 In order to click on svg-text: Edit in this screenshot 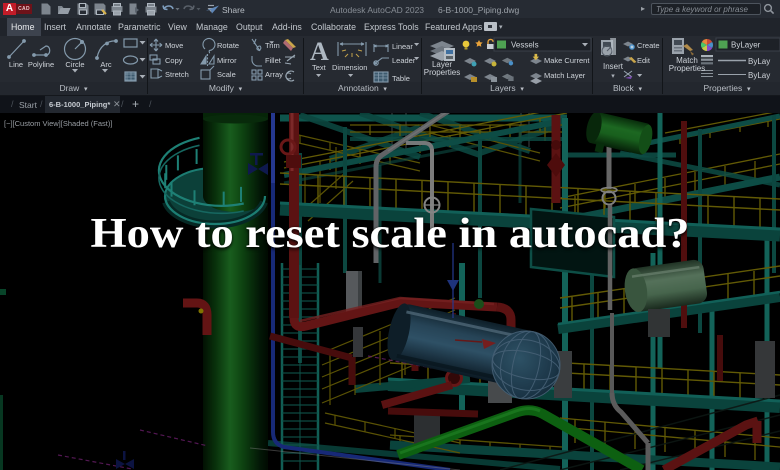, I will do `click(644, 60)`.